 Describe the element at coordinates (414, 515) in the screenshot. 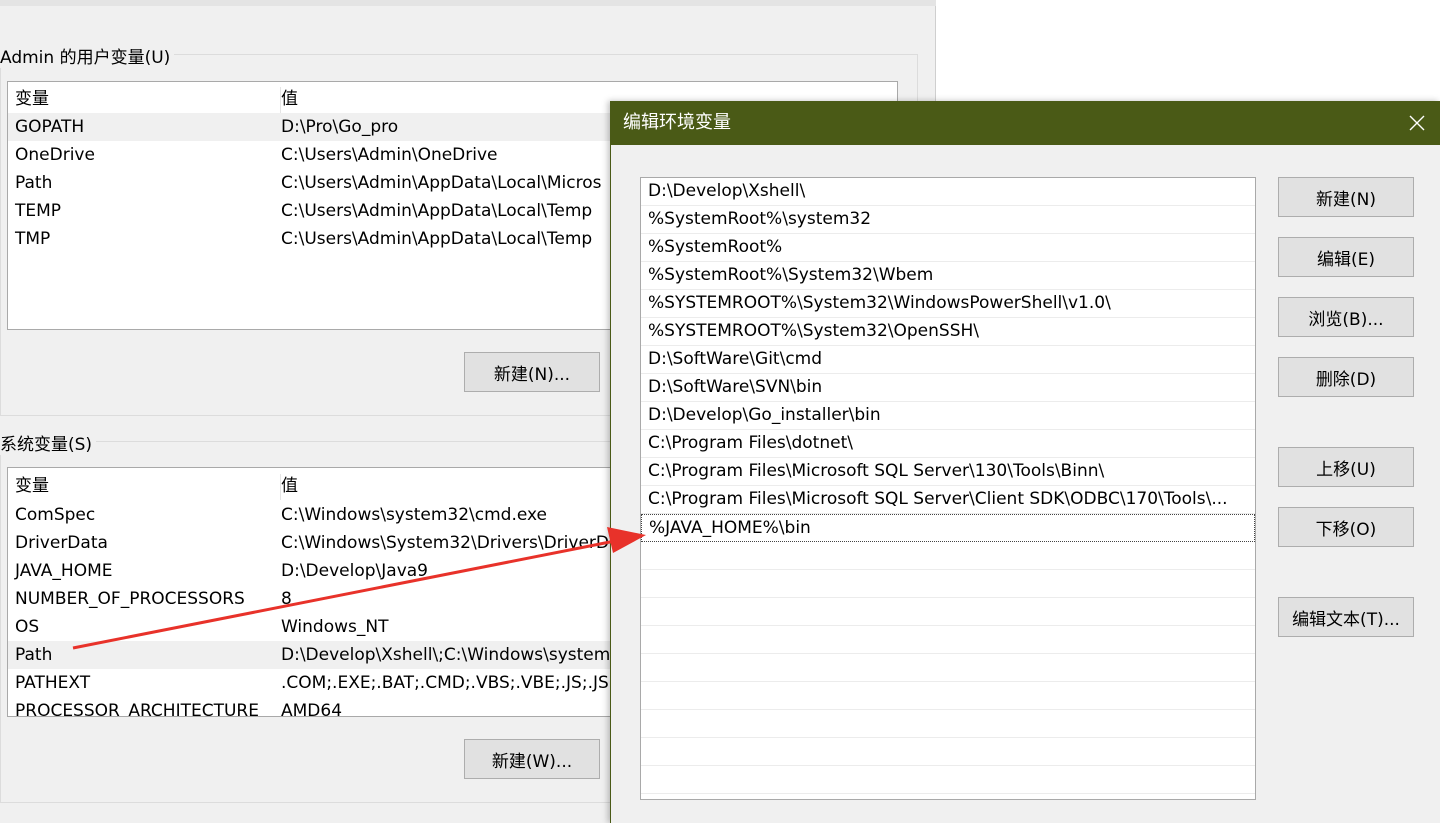

I see `variable-value: C:\Windows\system32\cmd.exe` at that location.